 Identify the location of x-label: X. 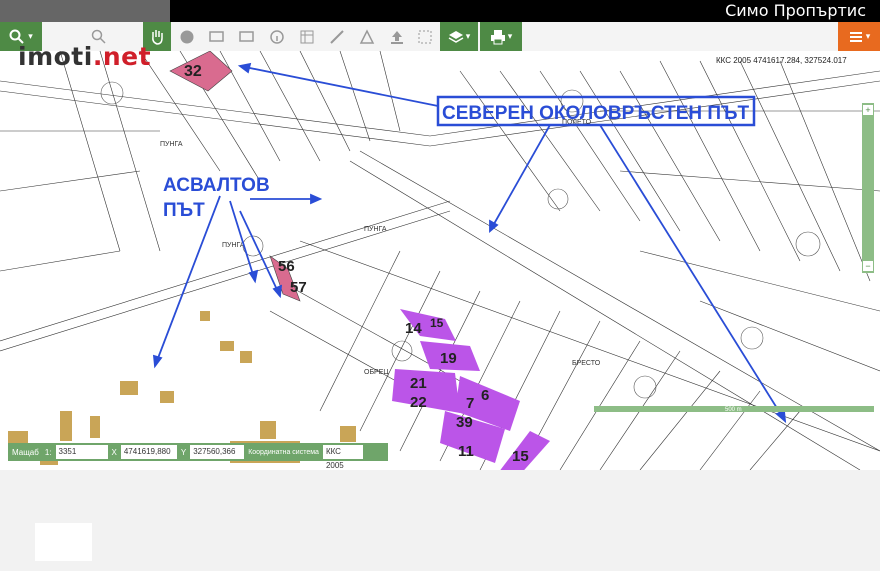
(114, 452).